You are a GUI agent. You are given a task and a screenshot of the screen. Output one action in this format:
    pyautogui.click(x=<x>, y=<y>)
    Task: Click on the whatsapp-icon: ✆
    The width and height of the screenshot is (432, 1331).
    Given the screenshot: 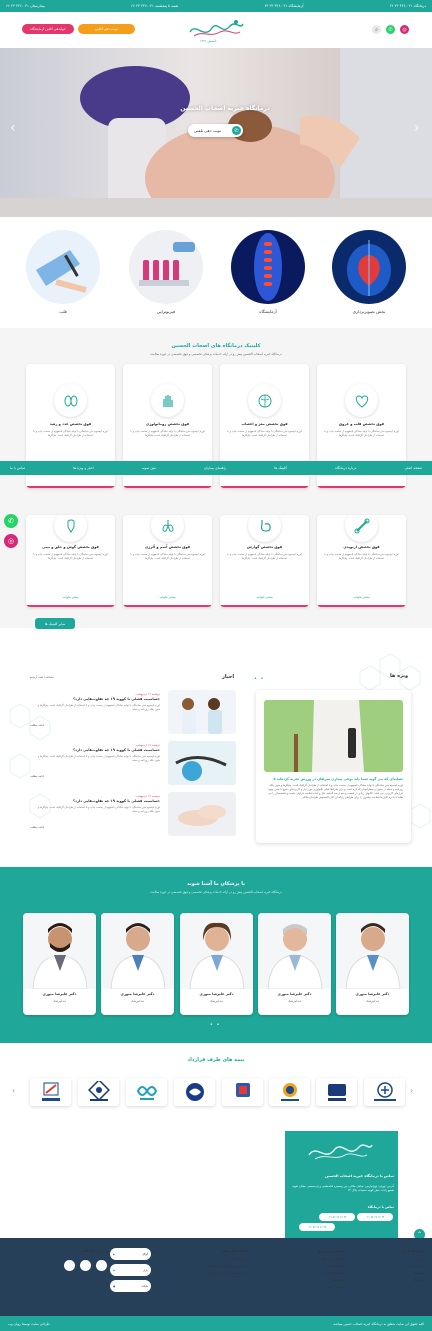 What is the action you would take?
    pyautogui.click(x=390, y=29)
    